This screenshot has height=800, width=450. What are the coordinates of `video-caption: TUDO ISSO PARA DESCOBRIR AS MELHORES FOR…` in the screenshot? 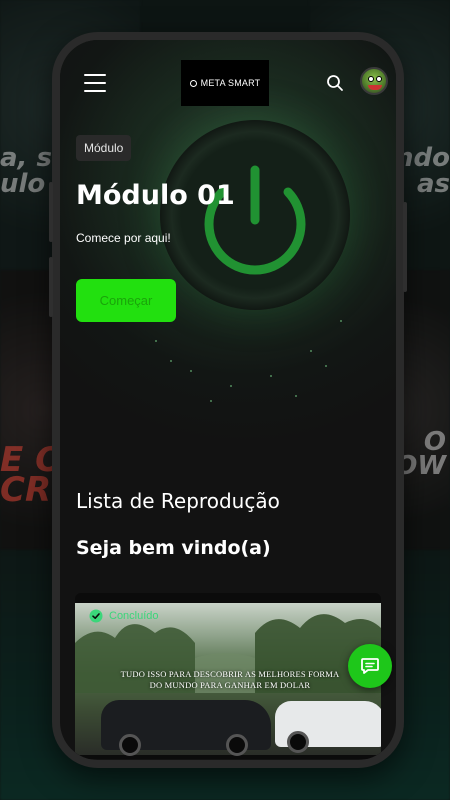 It's located at (230, 679).